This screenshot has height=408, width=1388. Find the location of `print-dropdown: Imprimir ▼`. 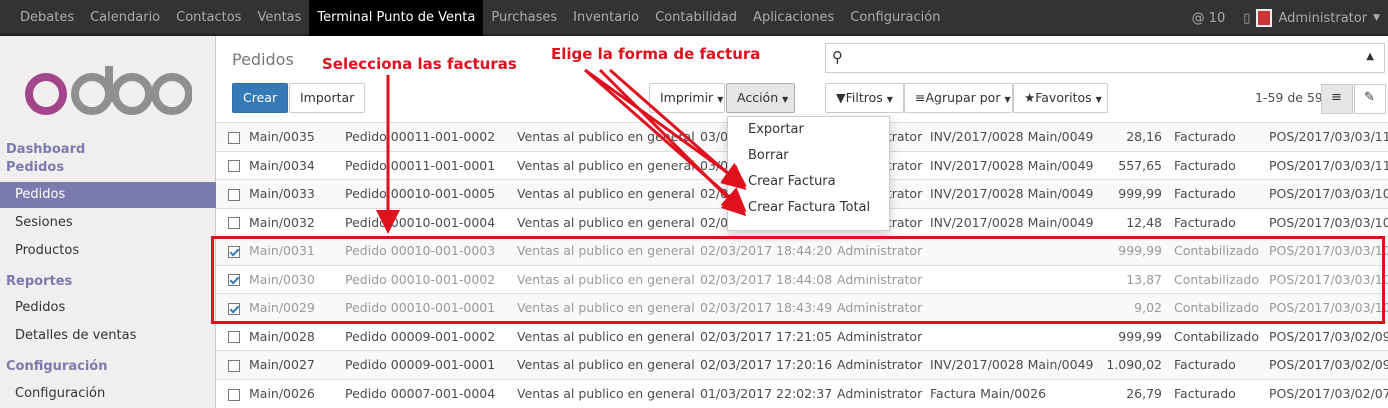

print-dropdown: Imprimir ▼ is located at coordinates (687, 98).